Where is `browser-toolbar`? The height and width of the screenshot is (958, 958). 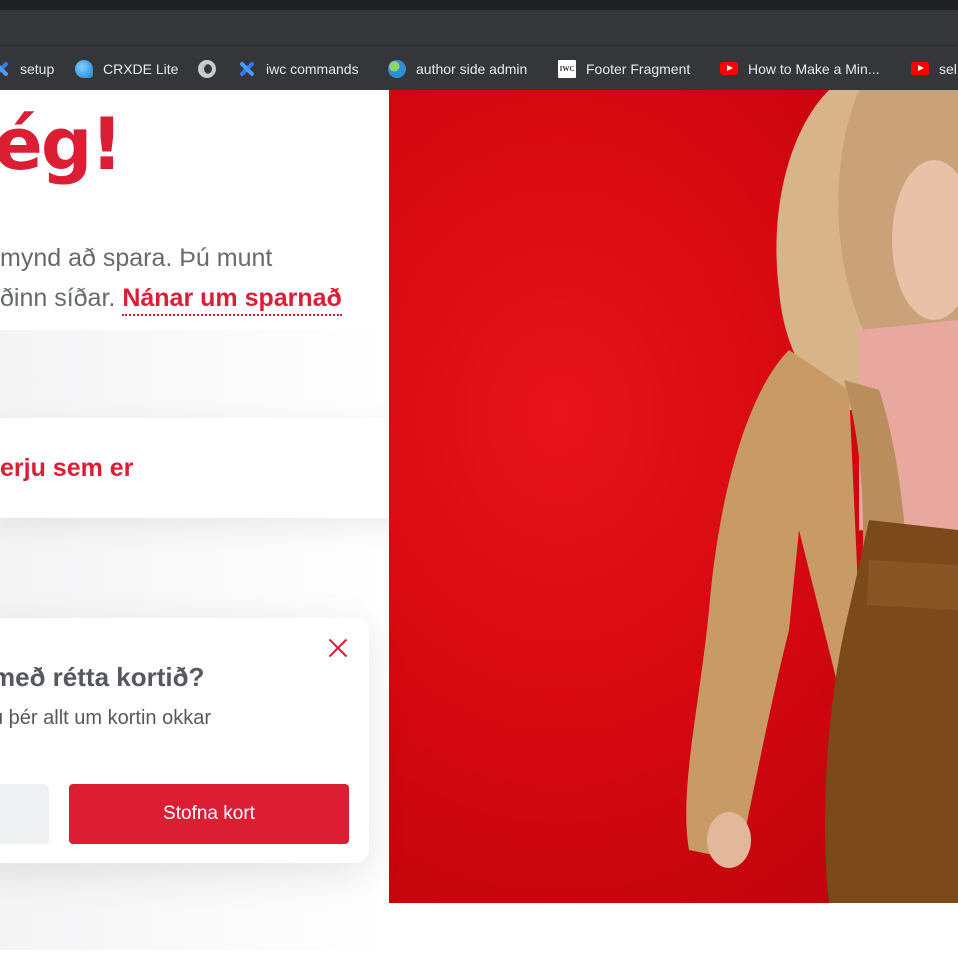
browser-toolbar is located at coordinates (479, 27).